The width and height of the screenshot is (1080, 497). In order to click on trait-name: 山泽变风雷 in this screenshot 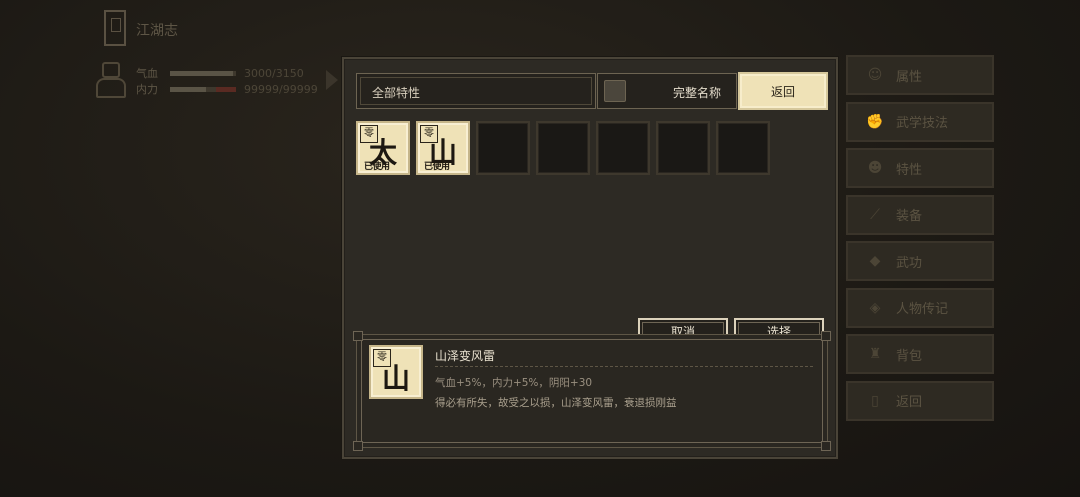, I will do `click(465, 356)`.